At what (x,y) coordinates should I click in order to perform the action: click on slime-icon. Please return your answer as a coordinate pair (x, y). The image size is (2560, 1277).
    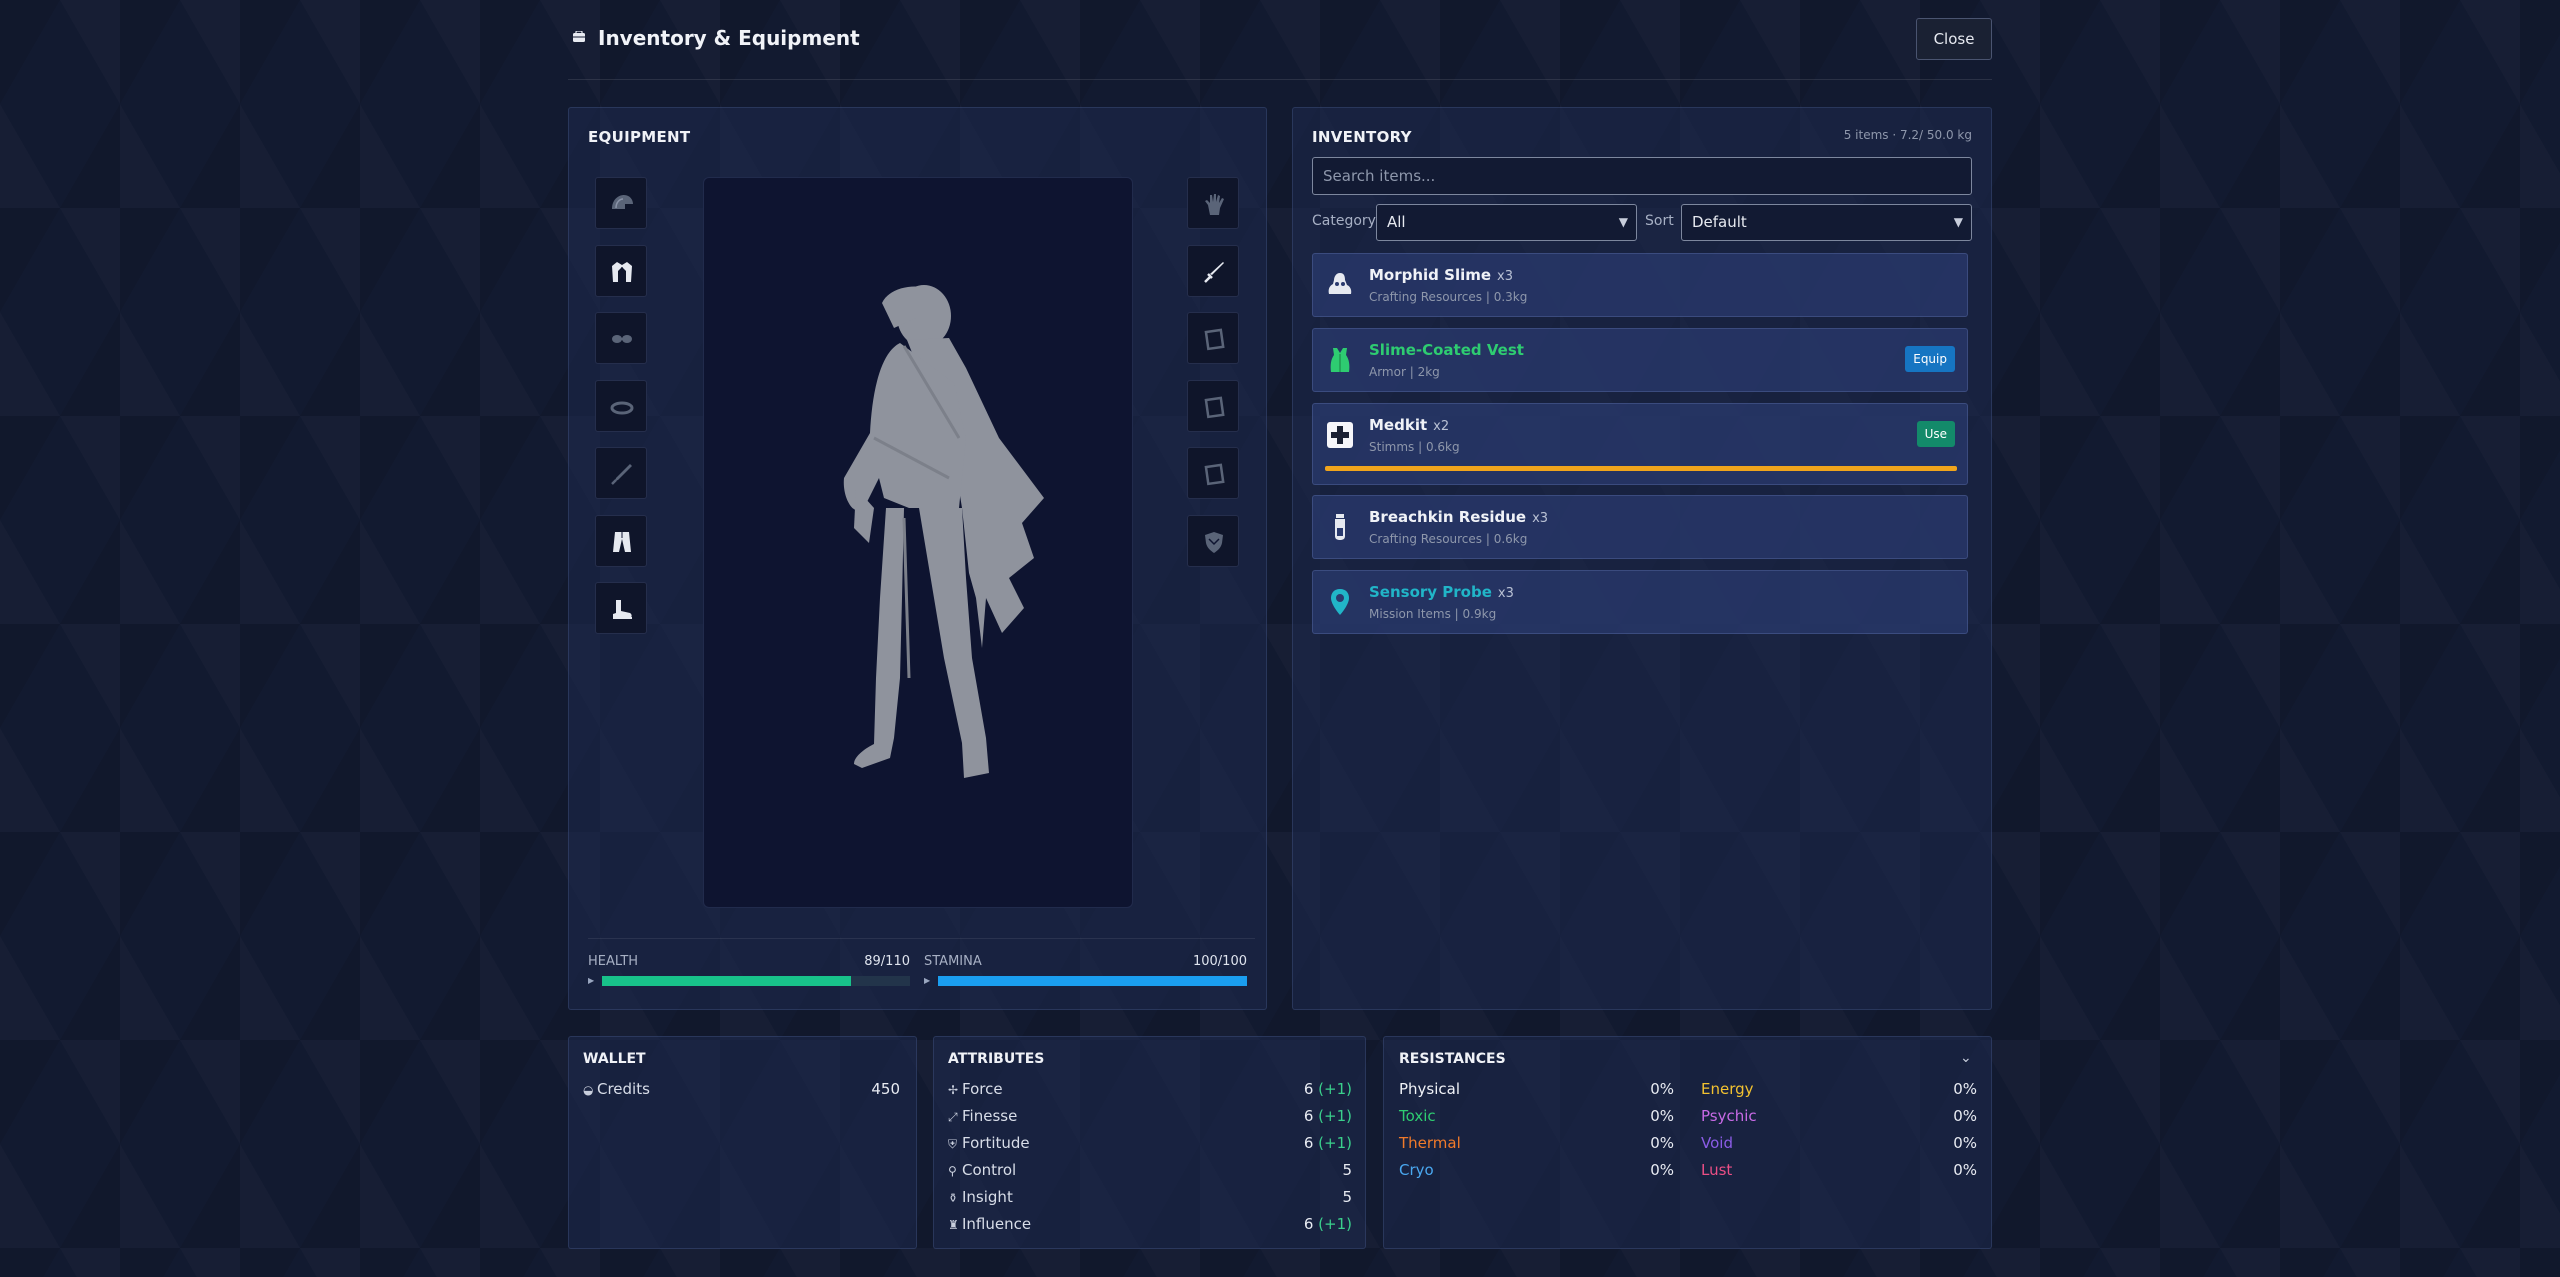
    Looking at the image, I should click on (1340, 283).